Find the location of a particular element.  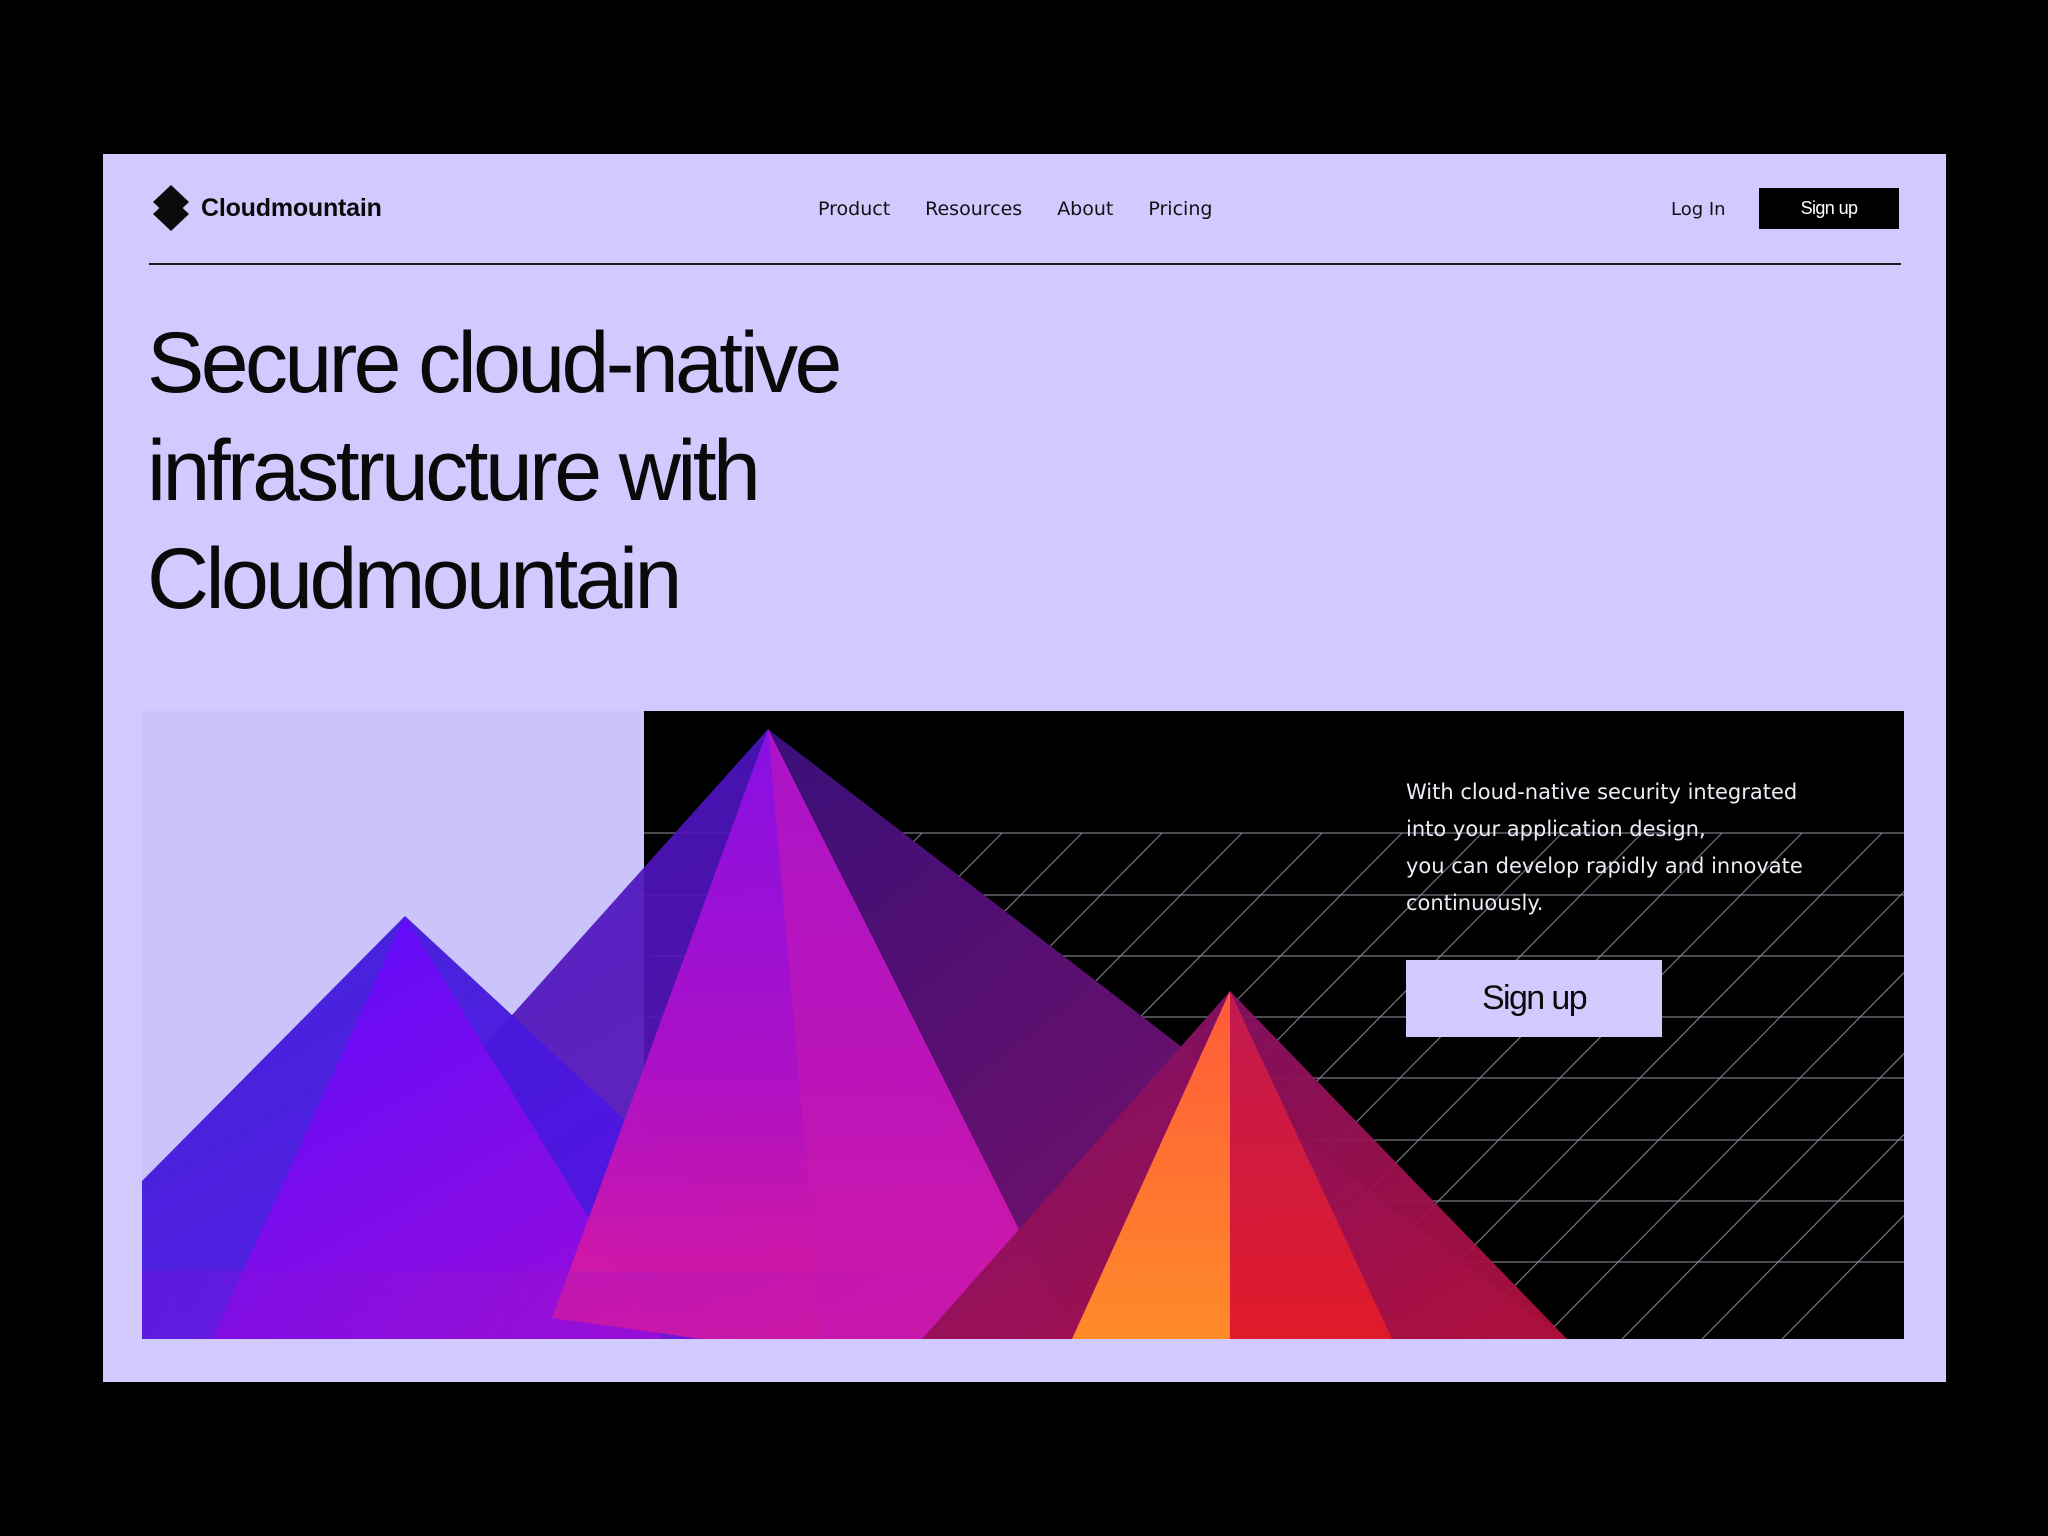

nav-item-about: About is located at coordinates (1085, 209).